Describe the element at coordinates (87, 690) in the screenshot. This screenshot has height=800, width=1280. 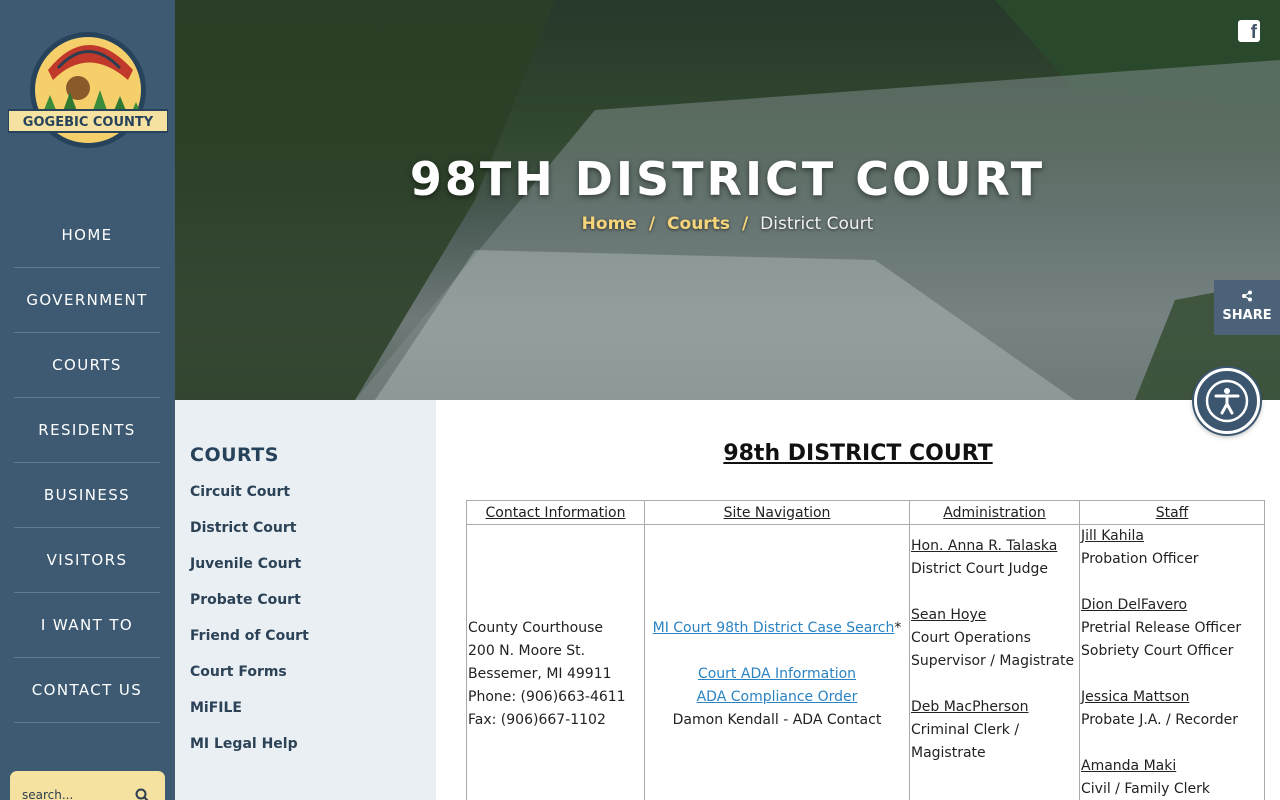
I see `nav-item-contact-us: CONTACT US` at that location.